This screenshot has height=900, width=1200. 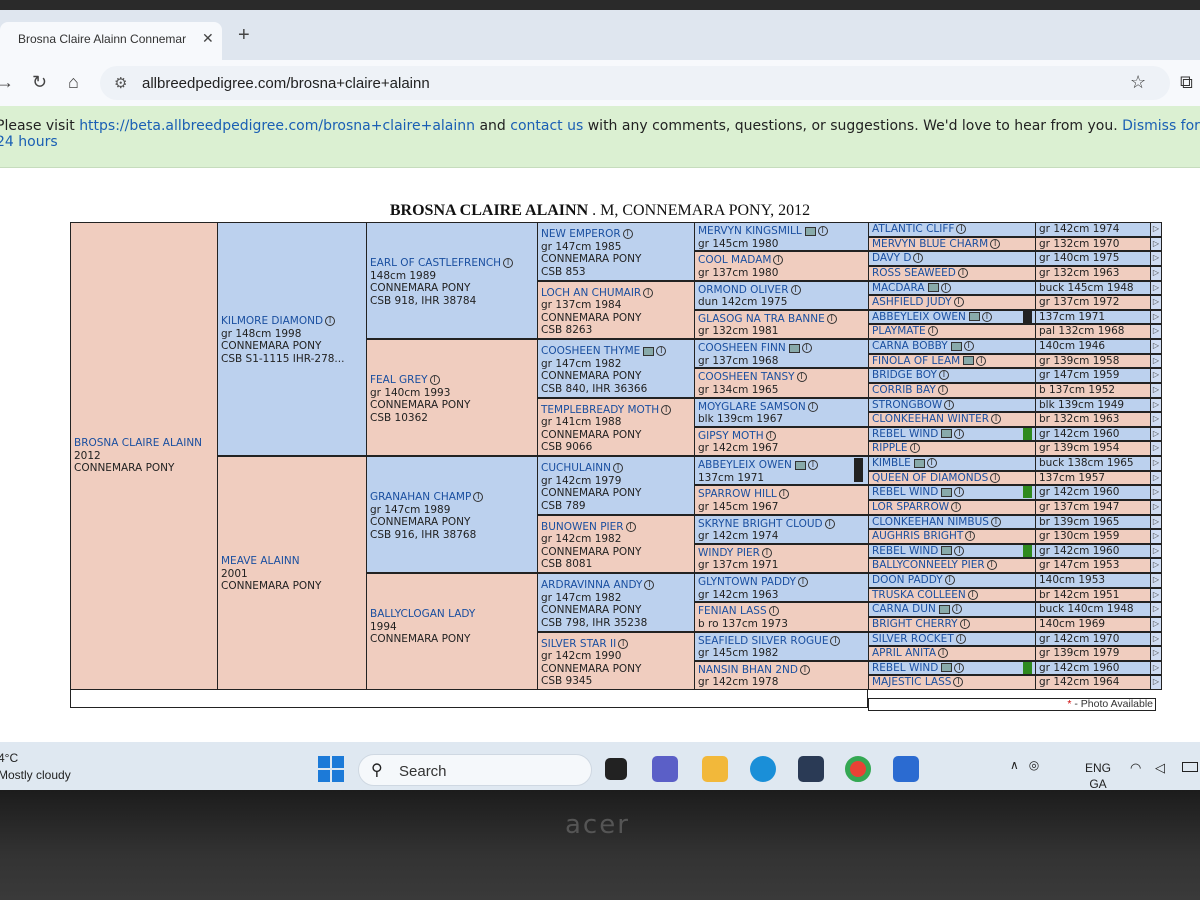 What do you see at coordinates (748, 670) in the screenshot?
I see `horse-name-link: NANSIN BHAN 2ND` at bounding box center [748, 670].